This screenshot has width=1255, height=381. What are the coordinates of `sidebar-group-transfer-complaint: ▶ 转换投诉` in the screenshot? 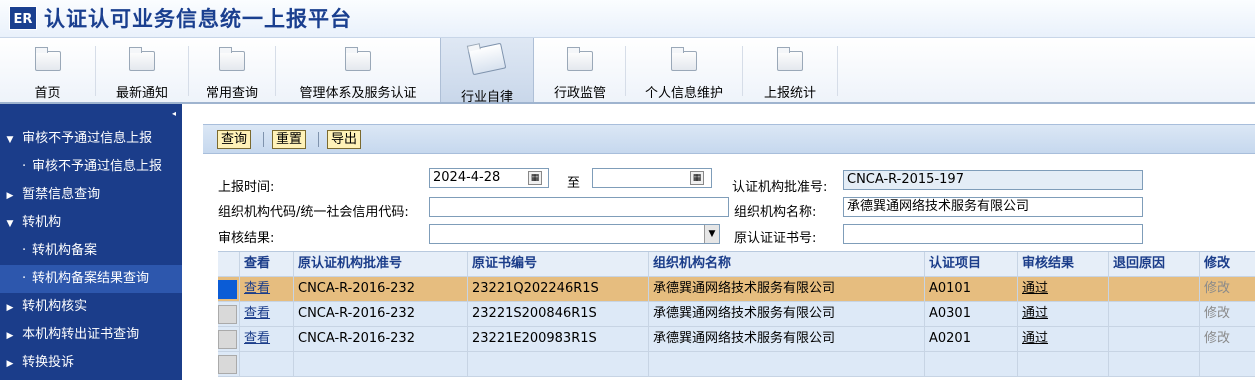 It's located at (91, 363).